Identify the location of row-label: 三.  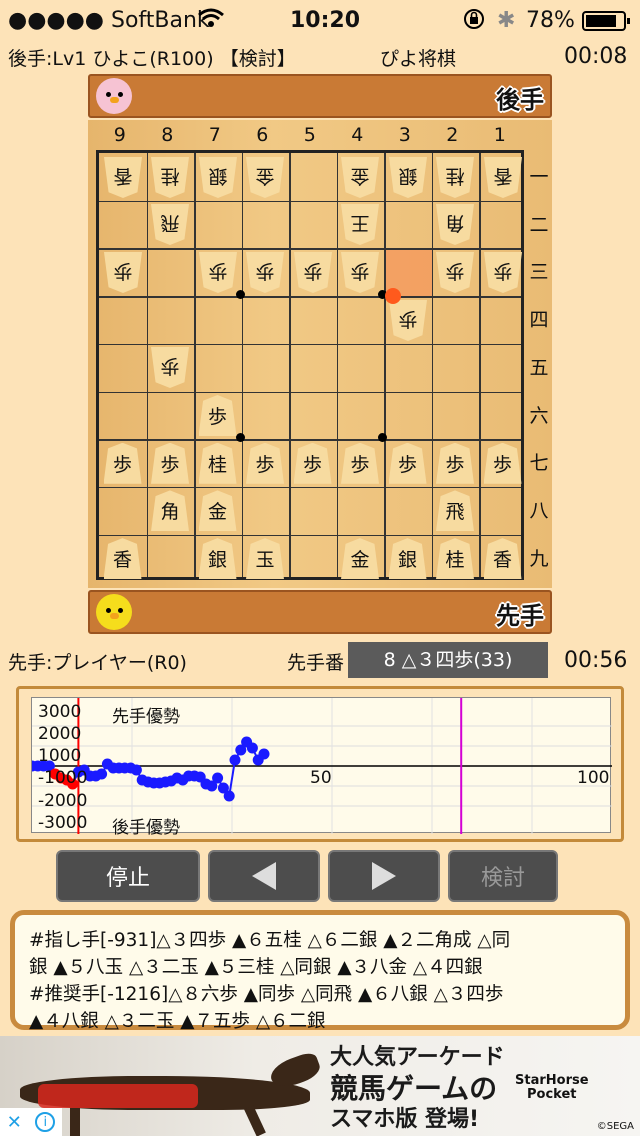
(539, 272).